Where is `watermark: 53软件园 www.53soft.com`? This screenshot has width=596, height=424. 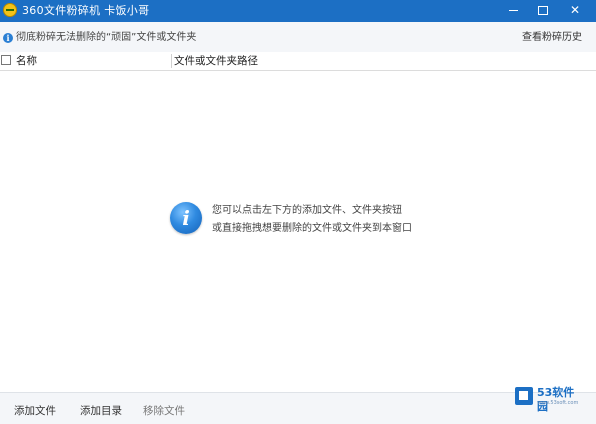 watermark: 53软件园 www.53soft.com is located at coordinates (547, 399).